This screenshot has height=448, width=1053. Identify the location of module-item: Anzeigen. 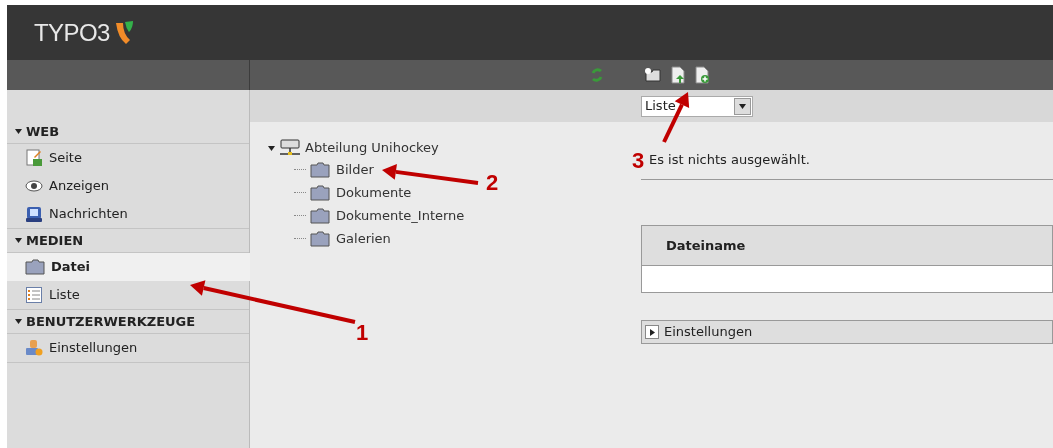
(128, 186).